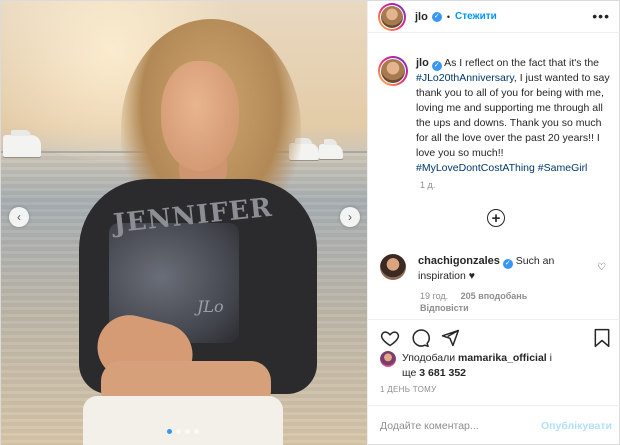 The width and height of the screenshot is (620, 445). What do you see at coordinates (210, 306) in the screenshot?
I see `tshirt-signature: JLo` at bounding box center [210, 306].